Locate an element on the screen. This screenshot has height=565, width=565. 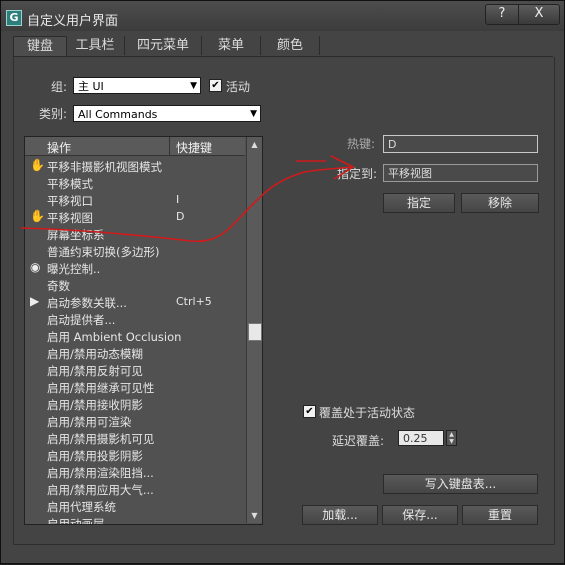
title-bar: G 自定义用户界面 ? X is located at coordinates (282, 16).